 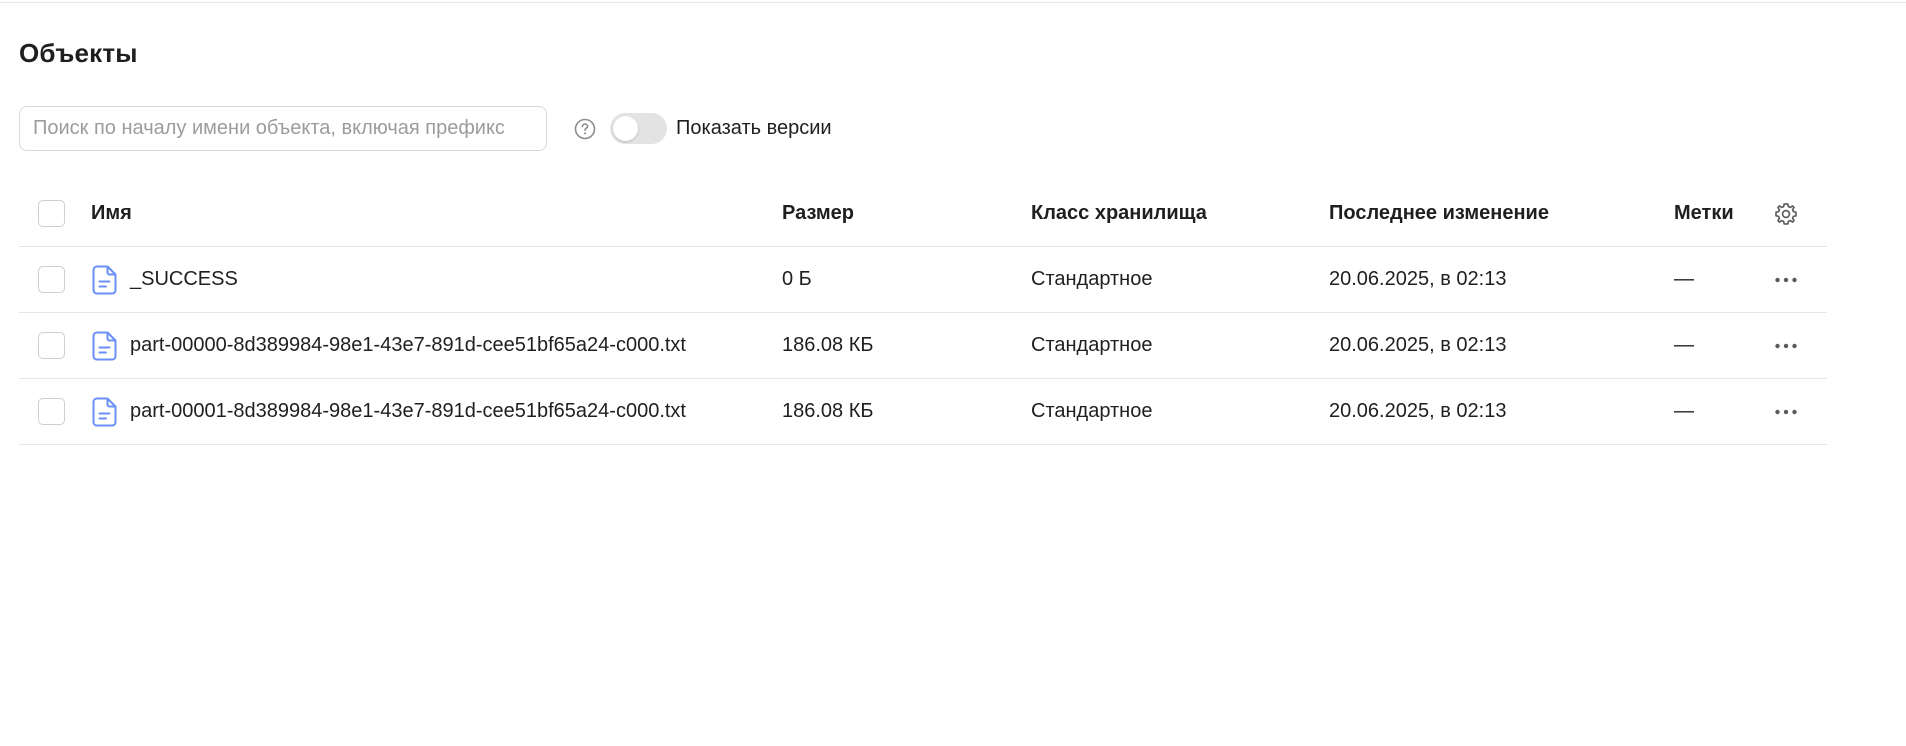 What do you see at coordinates (283, 128) in the screenshot?
I see `search-input` at bounding box center [283, 128].